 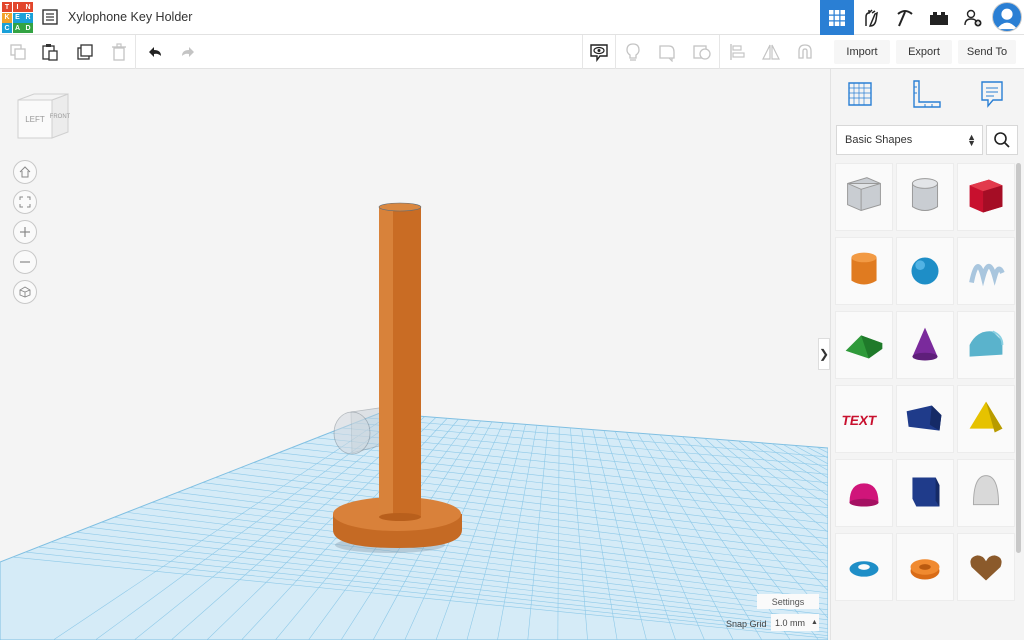 I want to click on logo-letter: C, so click(x=7, y=28).